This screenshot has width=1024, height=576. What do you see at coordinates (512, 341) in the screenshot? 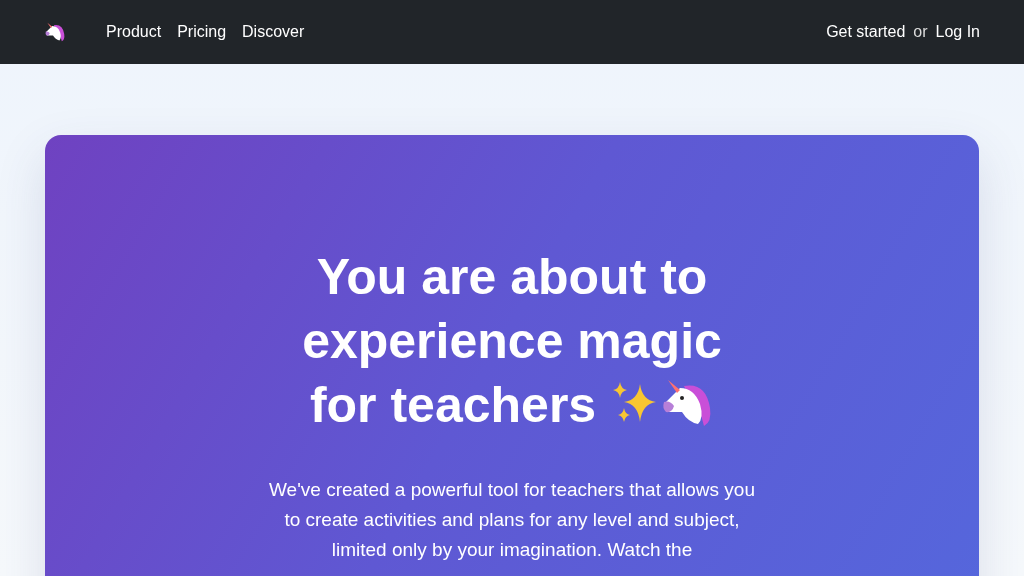
I see `hero-heading: You are about to experience magic for teachers` at bounding box center [512, 341].